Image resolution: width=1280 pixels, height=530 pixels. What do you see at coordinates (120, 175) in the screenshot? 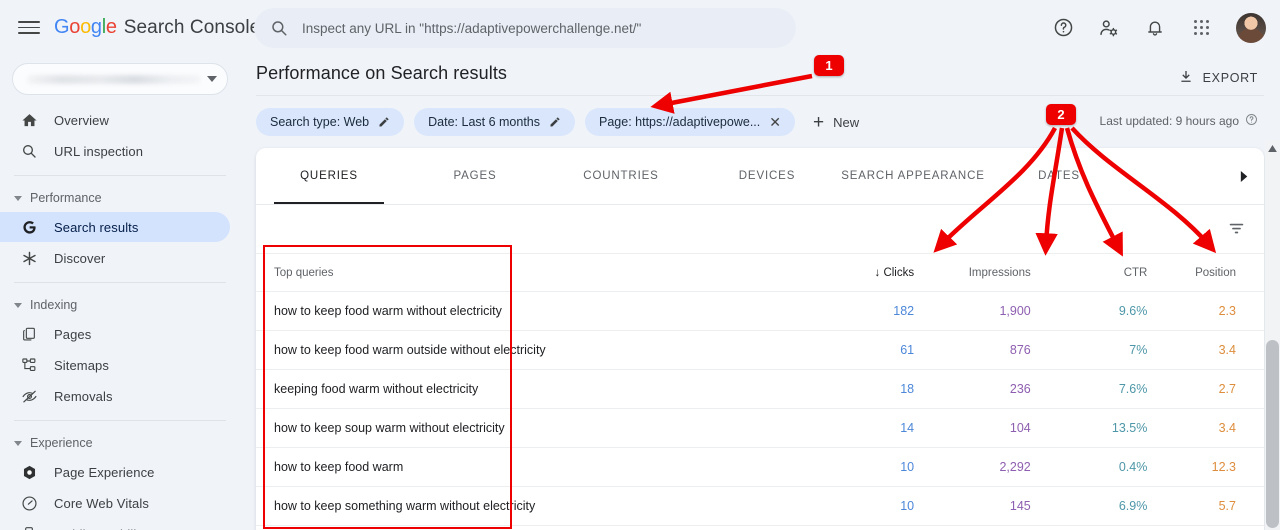
I see `sidebar-divider` at bounding box center [120, 175].